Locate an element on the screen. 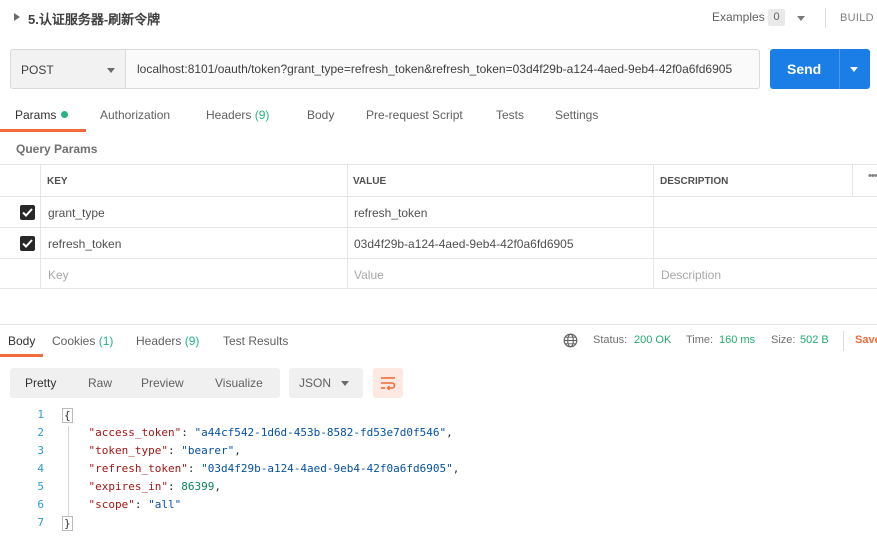 The width and height of the screenshot is (877, 539). response-tab-cookies: Cookies (1) is located at coordinates (82, 341).